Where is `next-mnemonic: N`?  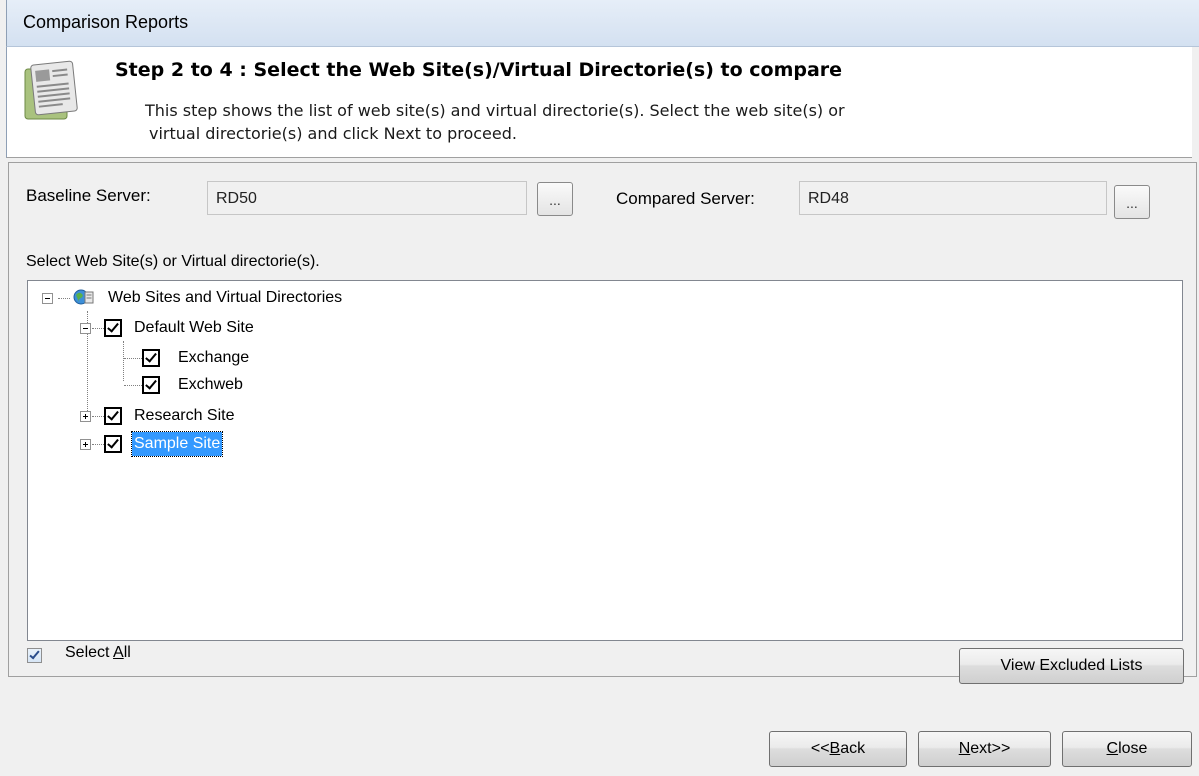 next-mnemonic: N is located at coordinates (964, 748).